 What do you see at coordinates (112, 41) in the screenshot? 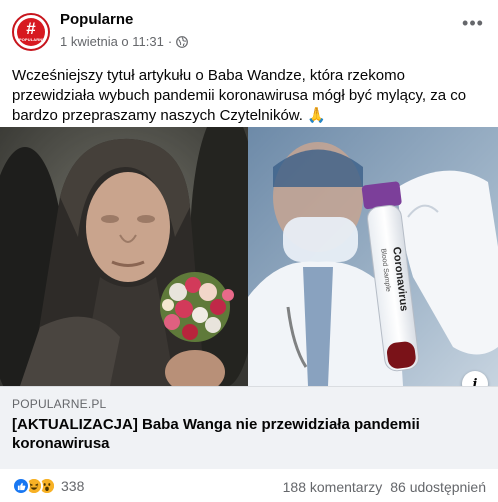
I see `post-timestamp: 1 kwietnia o 11:31` at bounding box center [112, 41].